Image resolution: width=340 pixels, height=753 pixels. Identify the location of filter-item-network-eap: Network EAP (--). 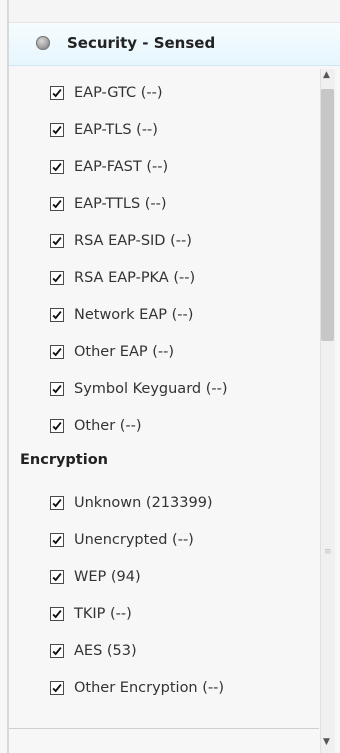
(121, 315).